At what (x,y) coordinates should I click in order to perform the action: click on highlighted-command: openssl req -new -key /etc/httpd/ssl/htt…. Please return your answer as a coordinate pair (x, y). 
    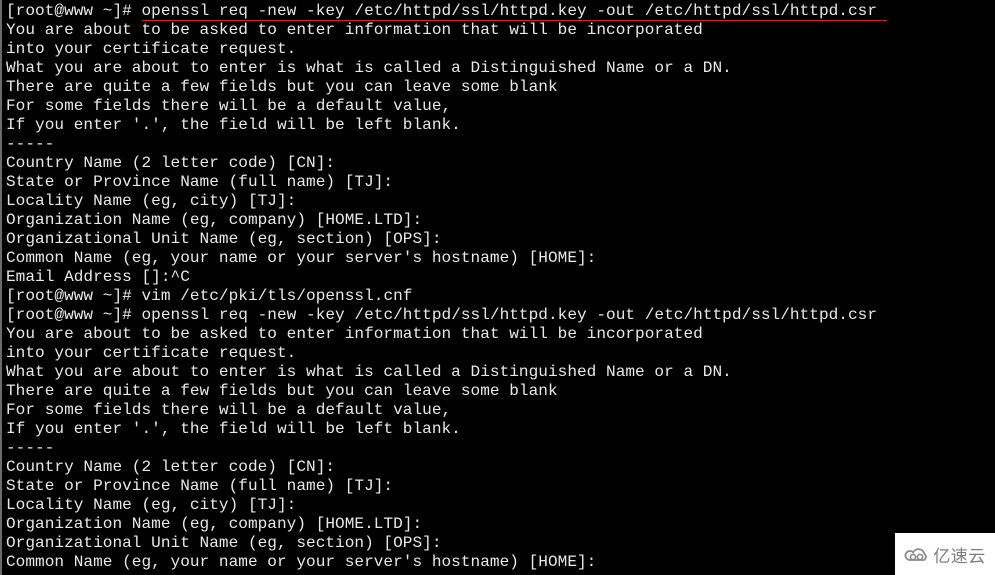
    Looking at the image, I should click on (514, 11).